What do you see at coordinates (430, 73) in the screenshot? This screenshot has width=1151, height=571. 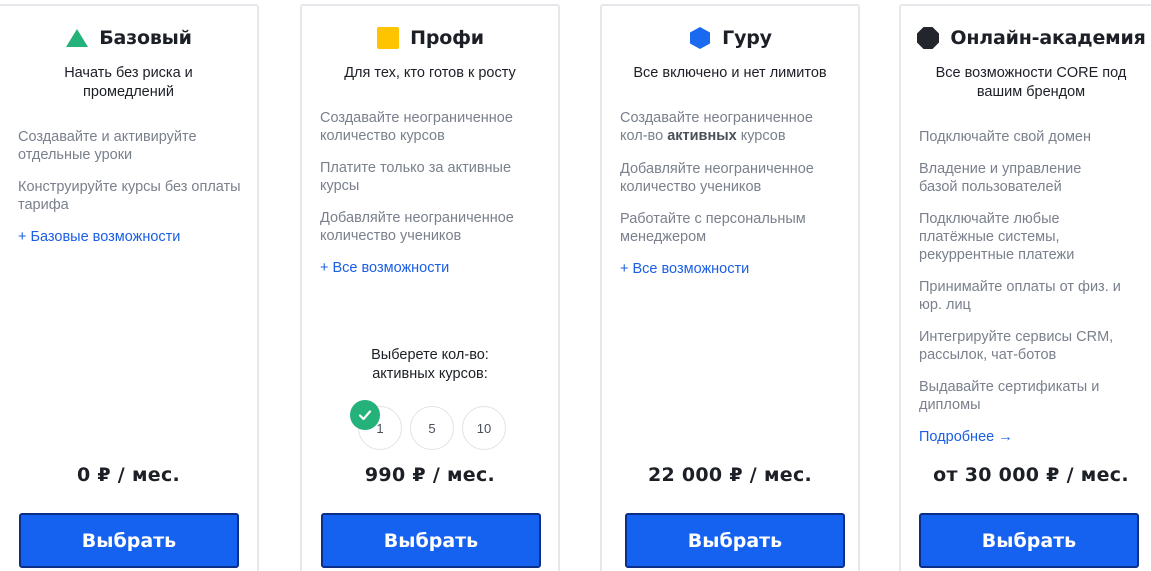 I see `plan-subtitle: Для тех, кто готов к росту` at bounding box center [430, 73].